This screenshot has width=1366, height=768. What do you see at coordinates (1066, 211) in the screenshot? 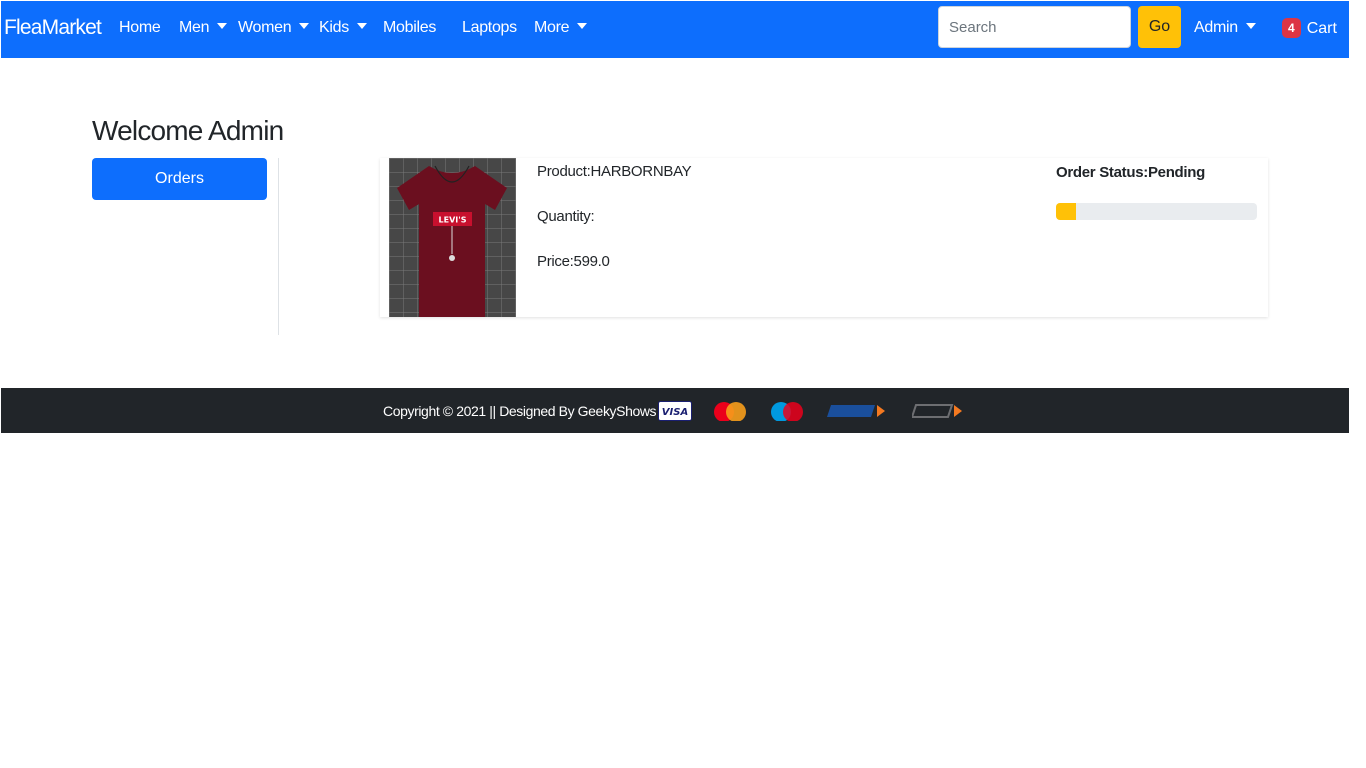
I see `order-progress-fill` at bounding box center [1066, 211].